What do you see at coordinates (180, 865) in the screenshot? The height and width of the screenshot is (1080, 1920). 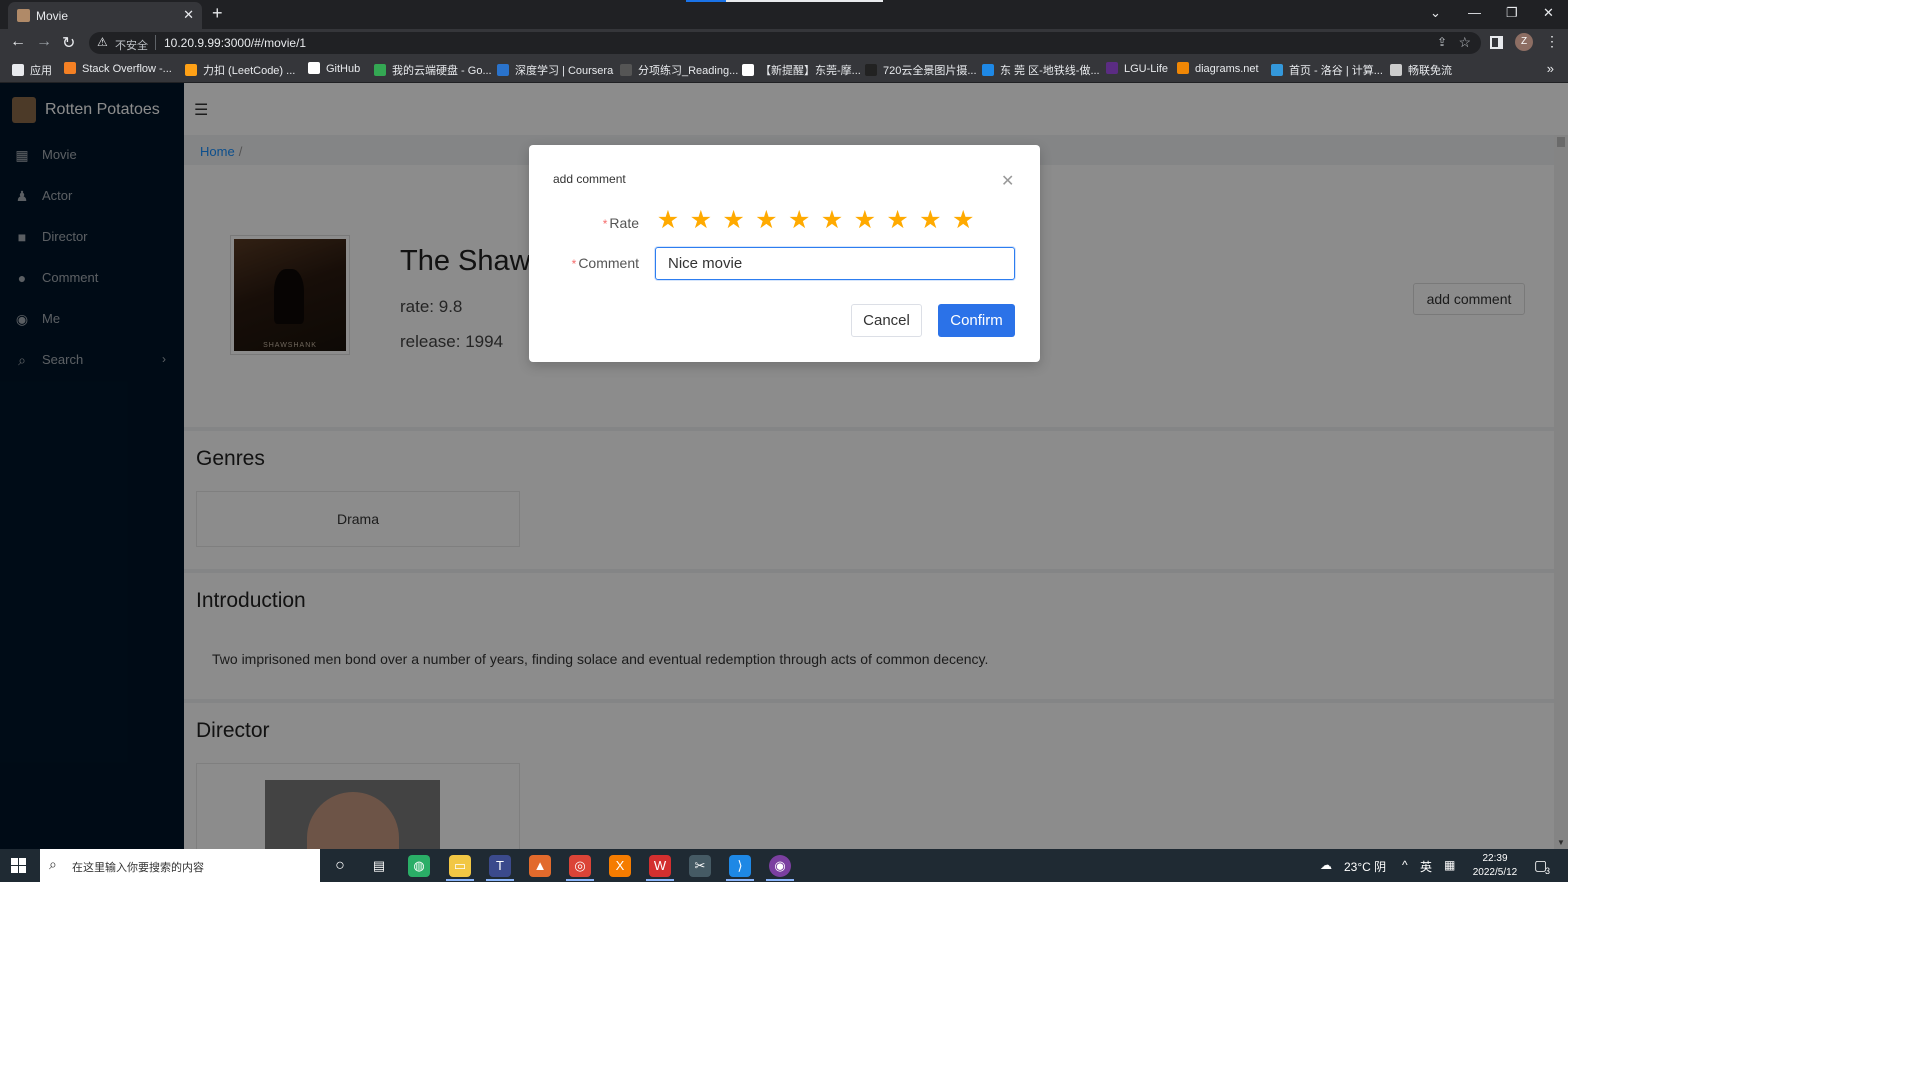 I see `taskbar-search-box: ⌕ 在这里输入你要搜索的内容` at bounding box center [180, 865].